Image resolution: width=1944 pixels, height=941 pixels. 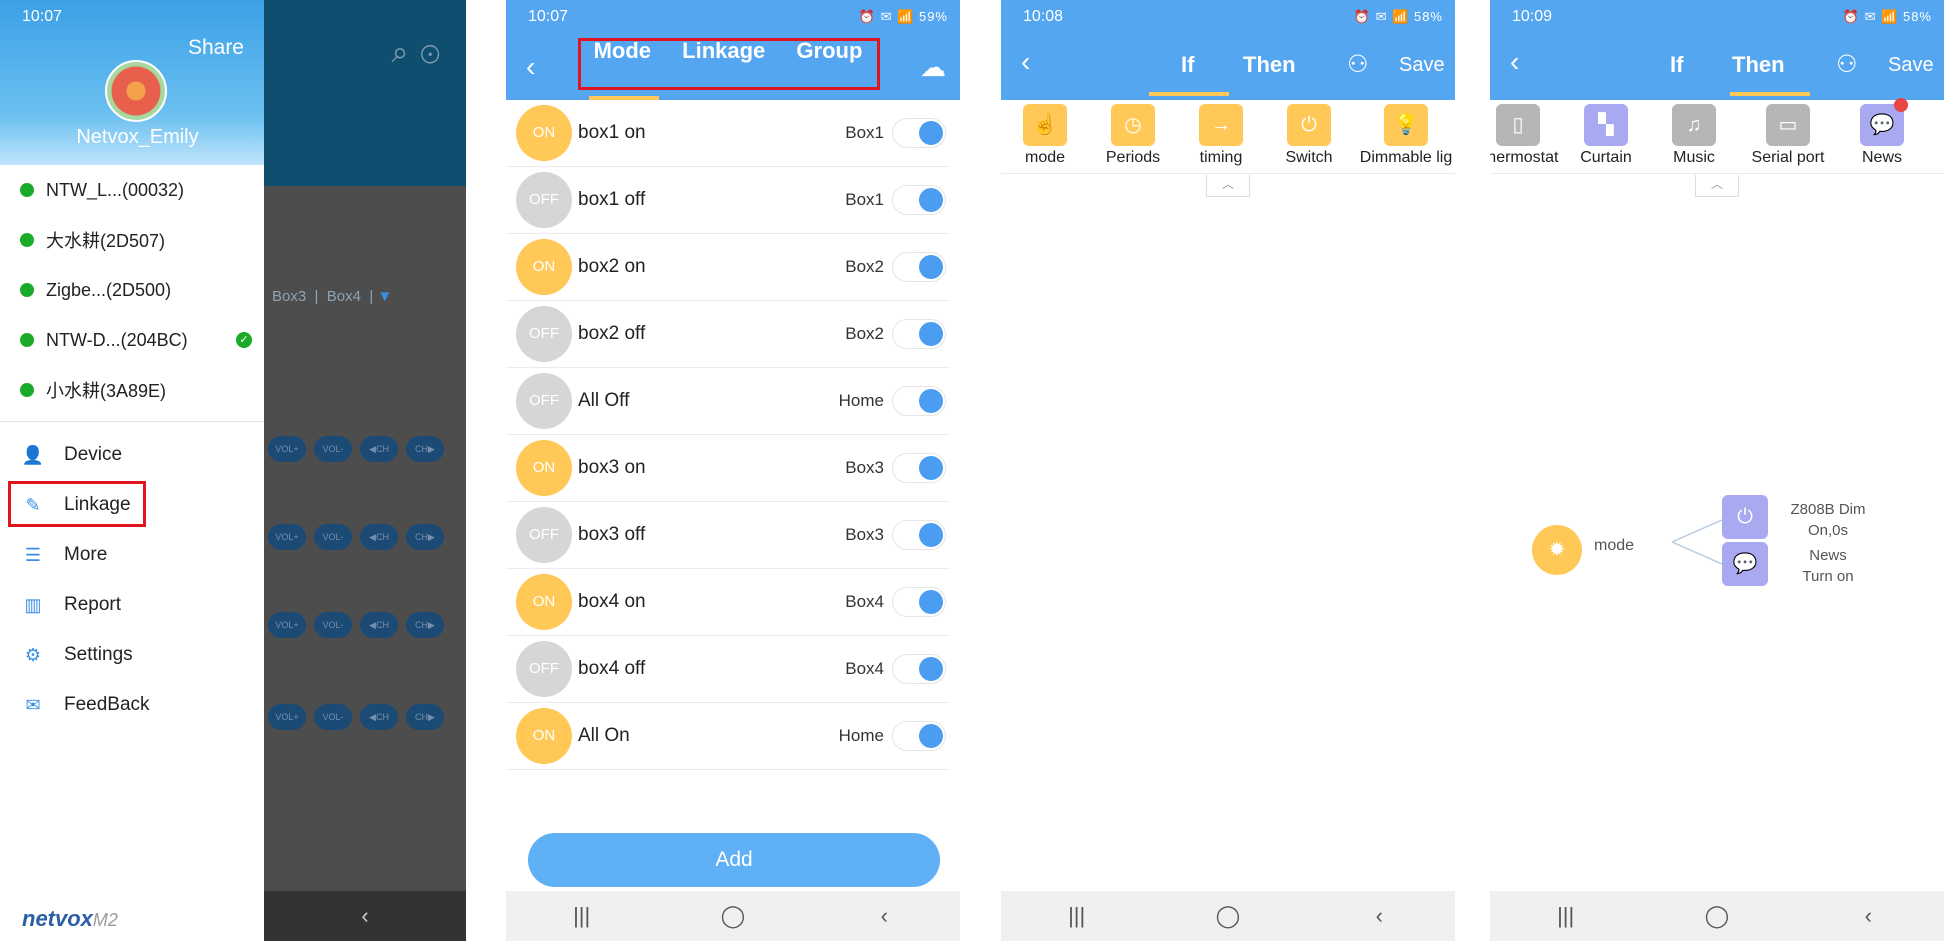 I want to click on device-name: NTW_L...(00032), so click(x=115, y=189).